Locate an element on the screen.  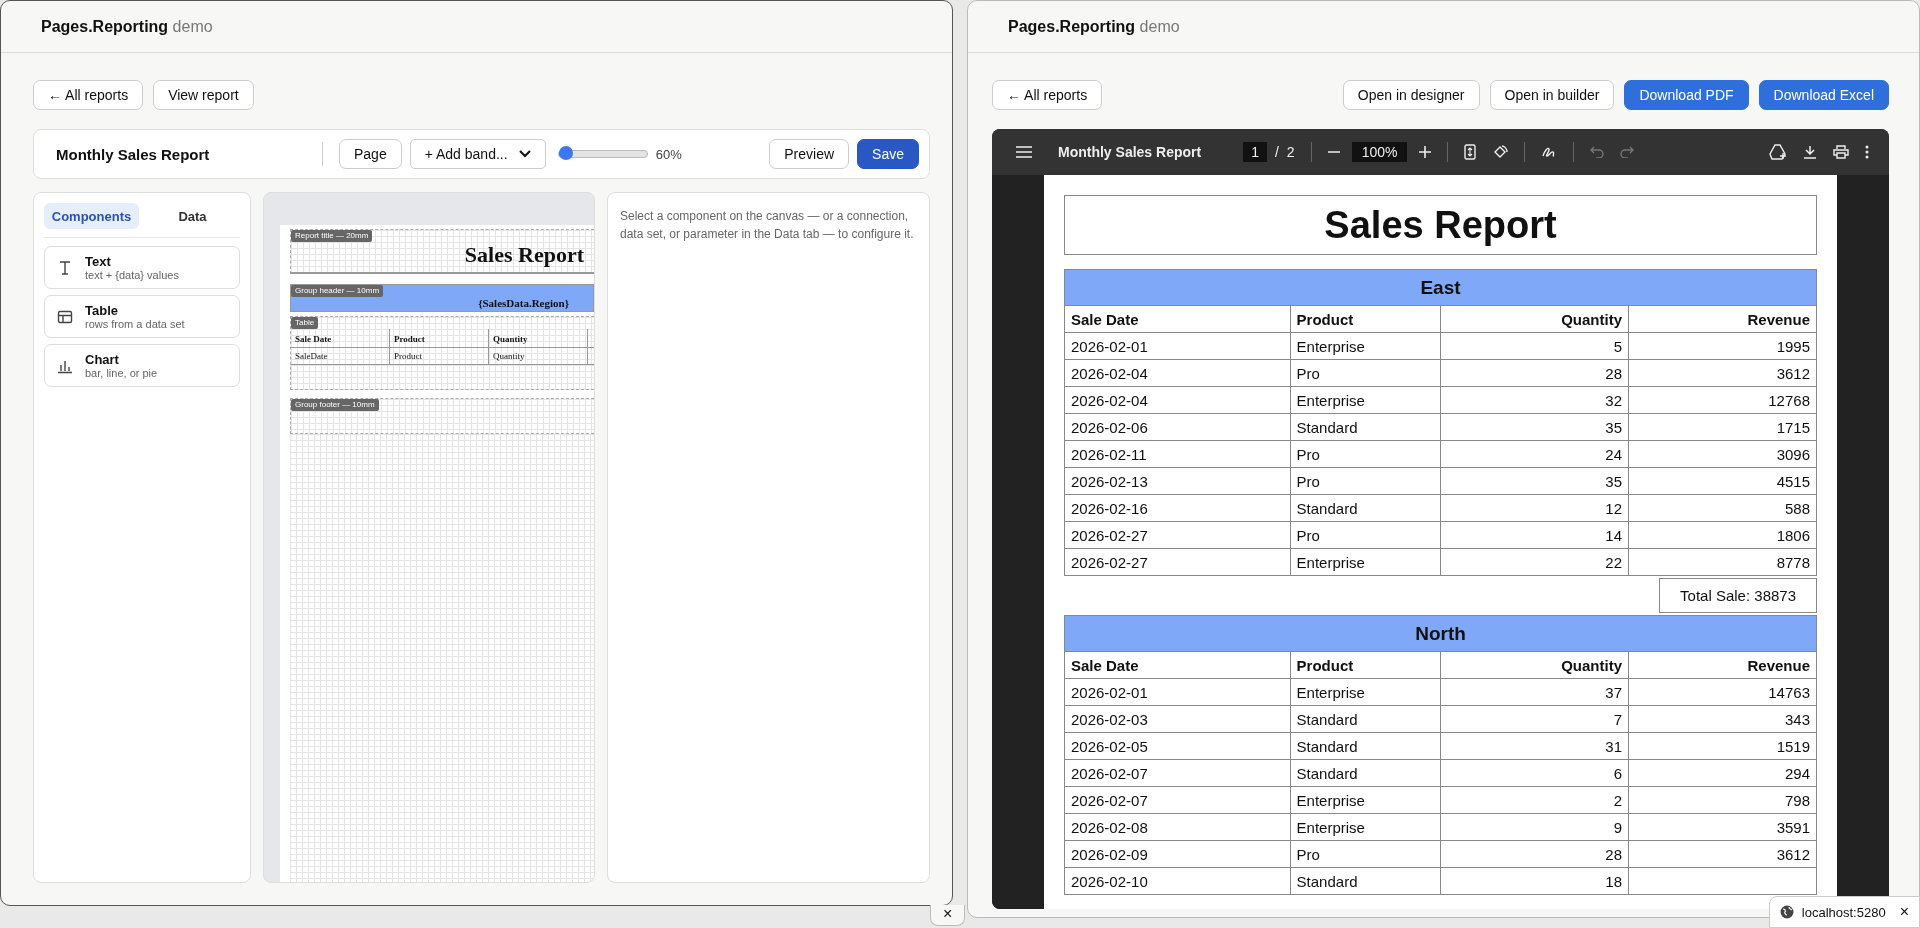
table-cell: SaleDate is located at coordinates (340, 356).